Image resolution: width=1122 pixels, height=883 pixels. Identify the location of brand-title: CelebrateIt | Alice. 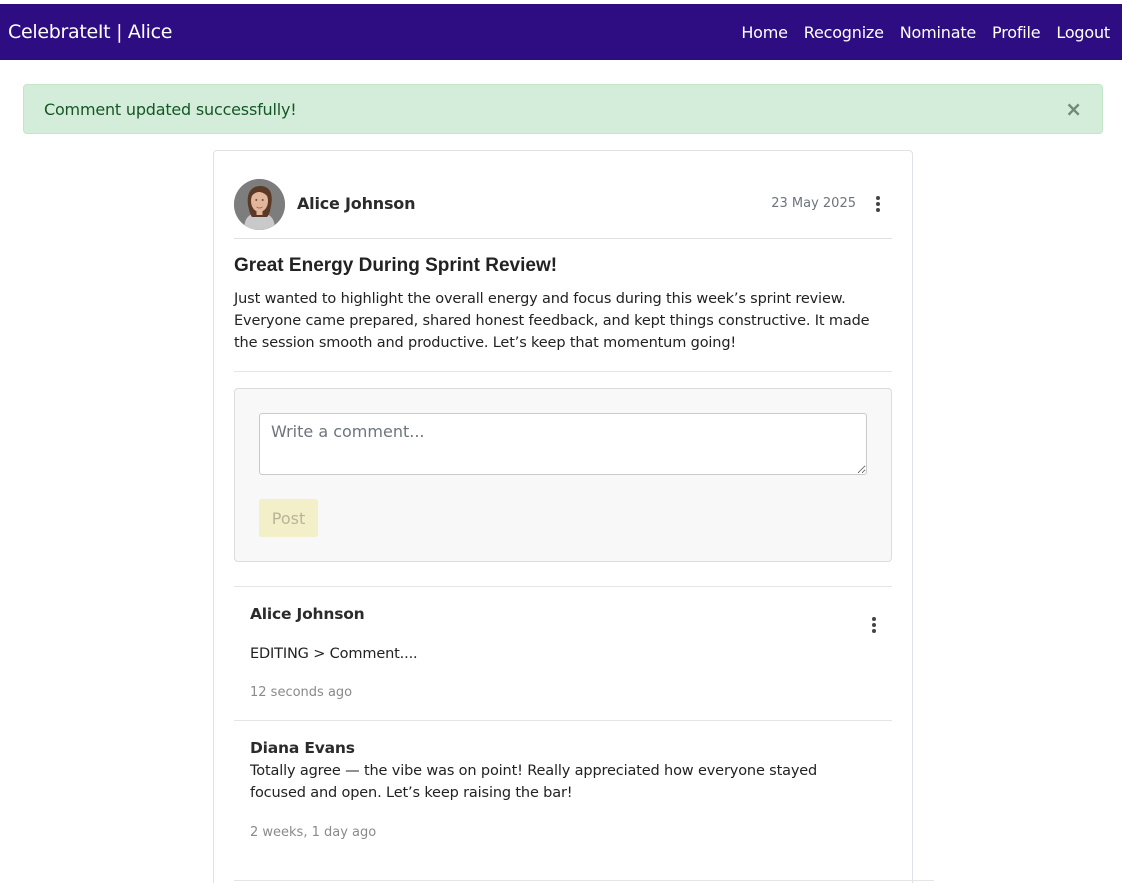
(90, 32).